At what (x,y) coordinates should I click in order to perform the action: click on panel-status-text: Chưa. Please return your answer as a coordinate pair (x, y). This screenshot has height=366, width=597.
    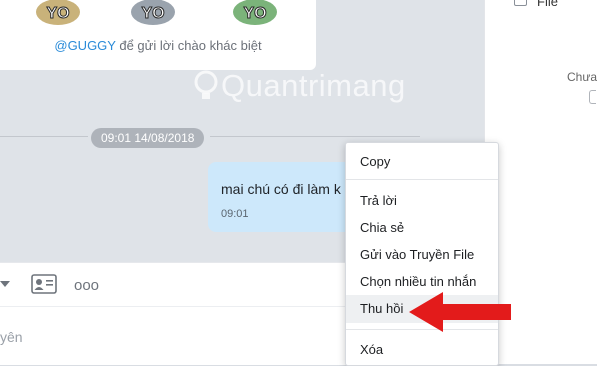
    Looking at the image, I should click on (582, 77).